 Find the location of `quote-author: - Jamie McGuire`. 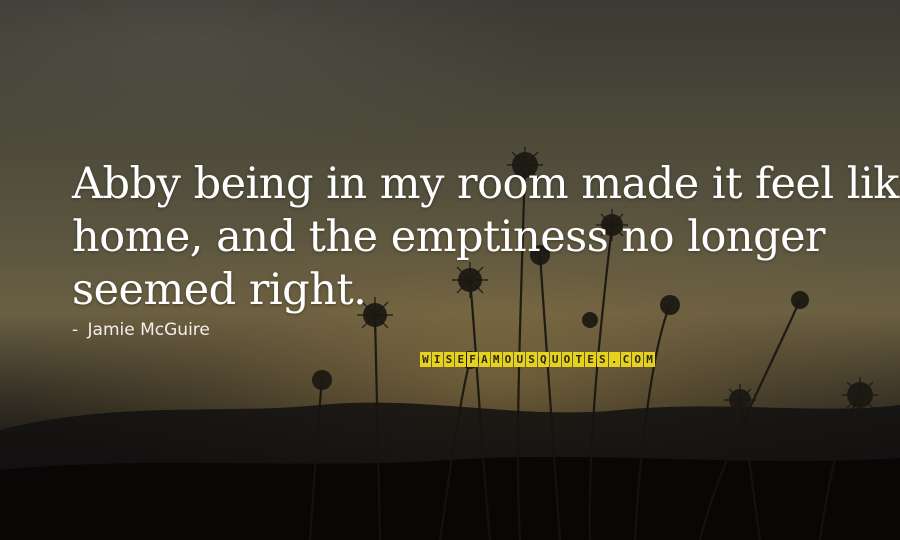

quote-author: - Jamie McGuire is located at coordinates (141, 330).